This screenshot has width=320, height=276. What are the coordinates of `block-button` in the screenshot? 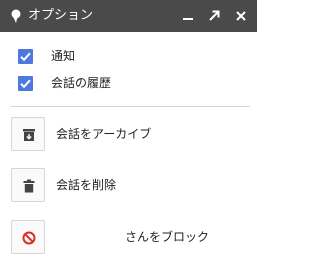 It's located at (28, 237).